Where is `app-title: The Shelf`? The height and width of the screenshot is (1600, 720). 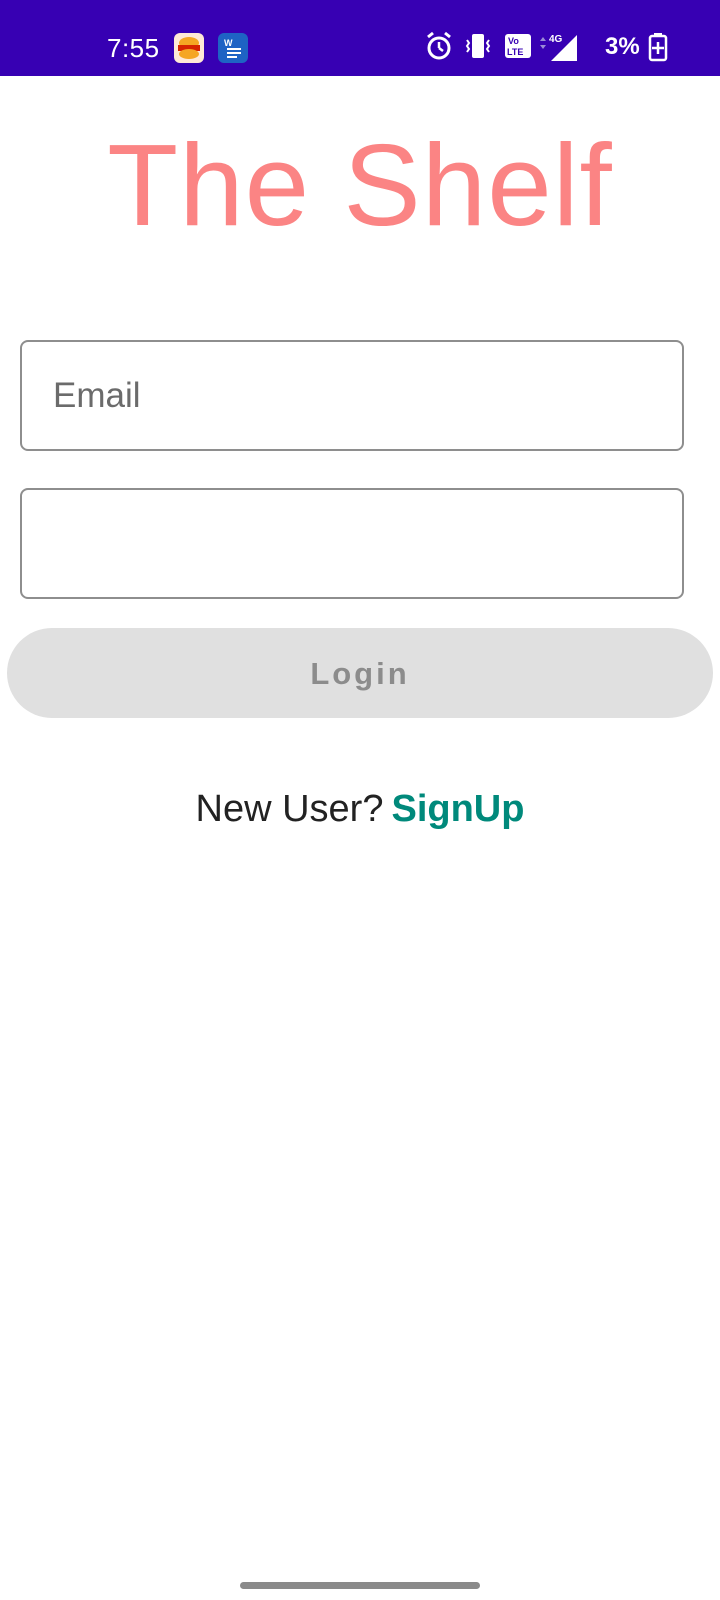 app-title: The Shelf is located at coordinates (360, 185).